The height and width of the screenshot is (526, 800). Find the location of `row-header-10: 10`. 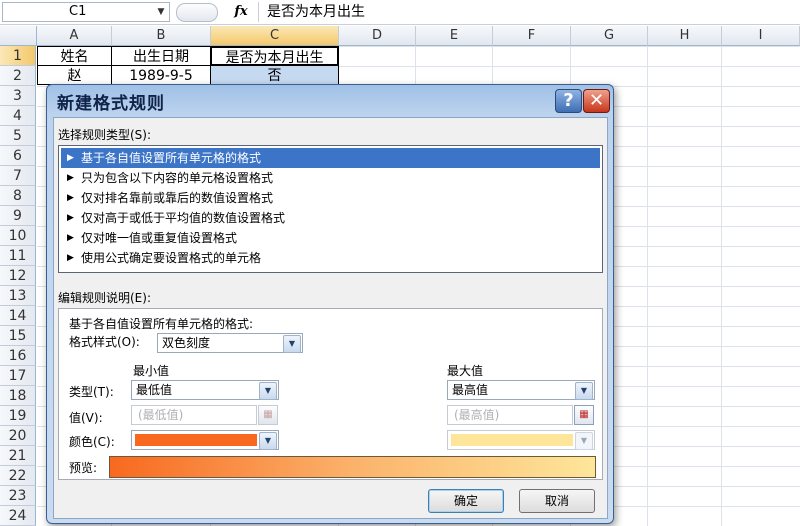

row-header-10: 10 is located at coordinates (18, 236).